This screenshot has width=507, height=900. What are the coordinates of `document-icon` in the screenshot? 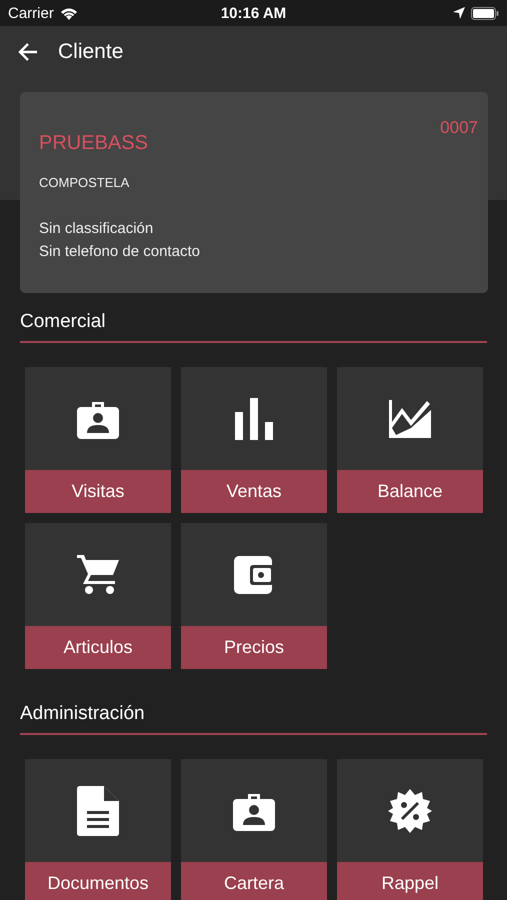 It's located at (98, 811).